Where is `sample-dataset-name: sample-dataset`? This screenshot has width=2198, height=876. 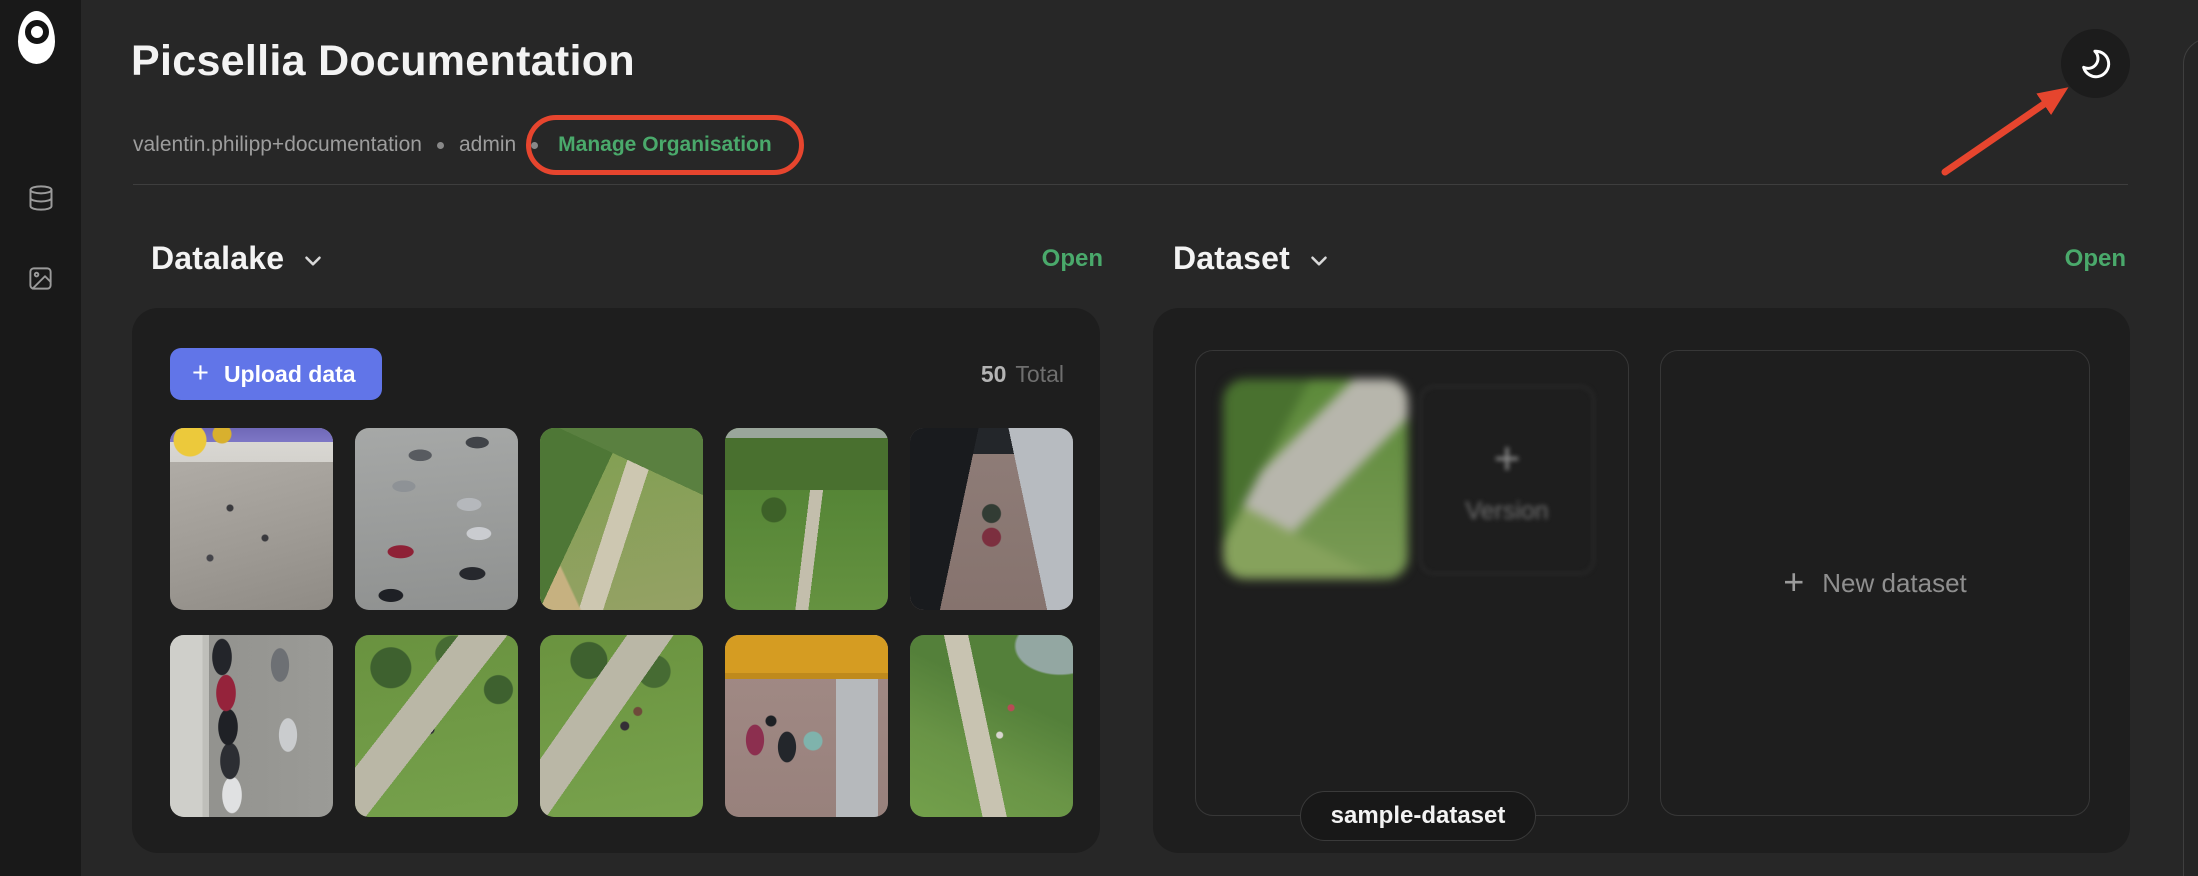 sample-dataset-name: sample-dataset is located at coordinates (1418, 815).